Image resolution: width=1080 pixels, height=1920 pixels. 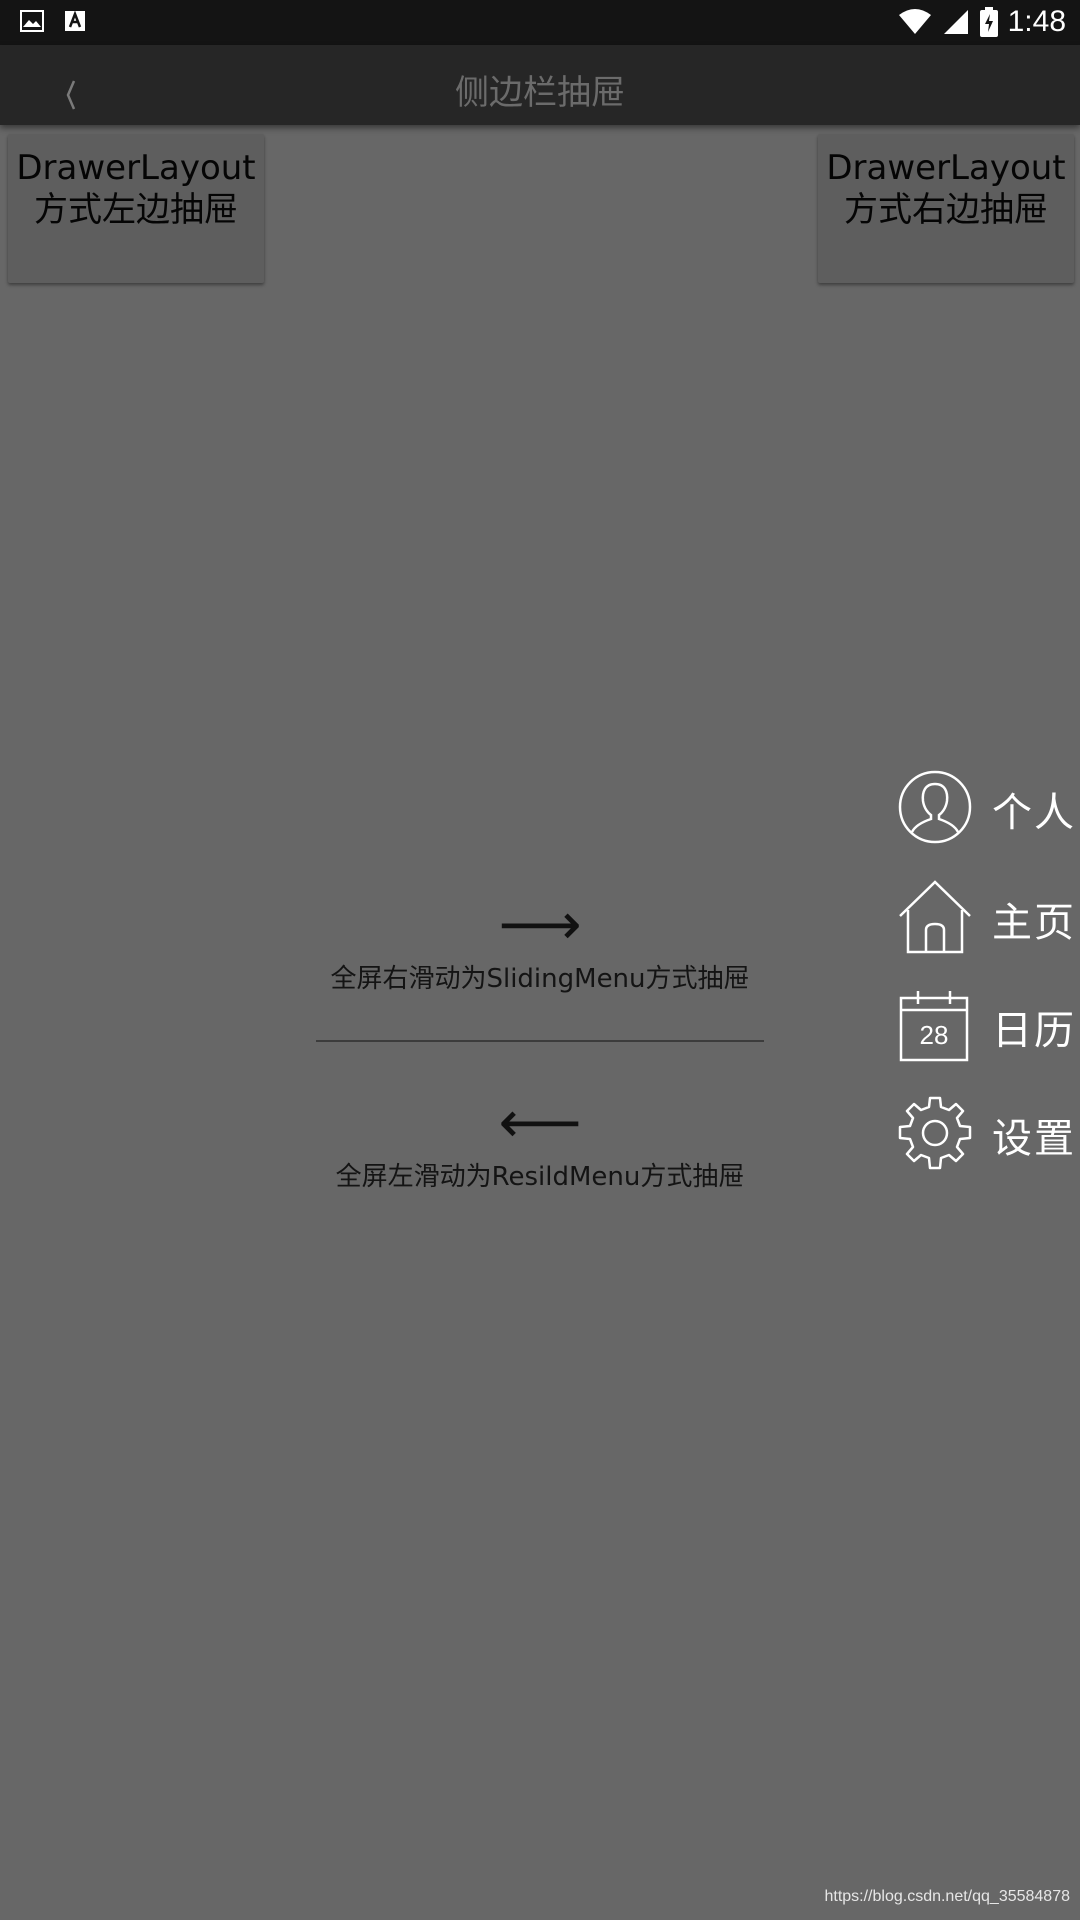 What do you see at coordinates (935, 1133) in the screenshot?
I see `gear-icon` at bounding box center [935, 1133].